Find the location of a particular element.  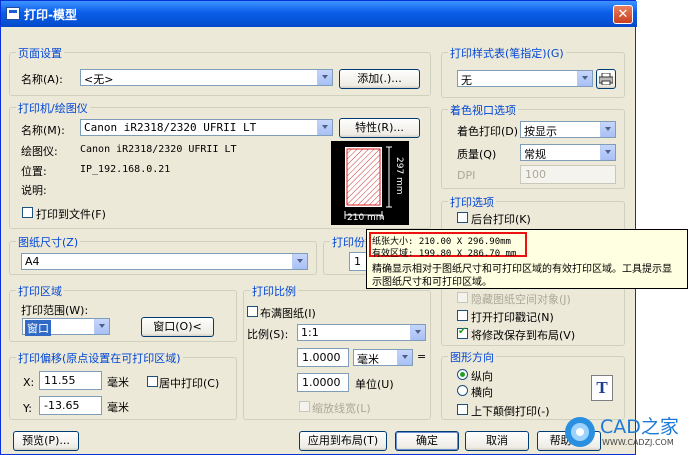

plotter-value: Canon iR2318/2320 UFRII LT is located at coordinates (158, 149).